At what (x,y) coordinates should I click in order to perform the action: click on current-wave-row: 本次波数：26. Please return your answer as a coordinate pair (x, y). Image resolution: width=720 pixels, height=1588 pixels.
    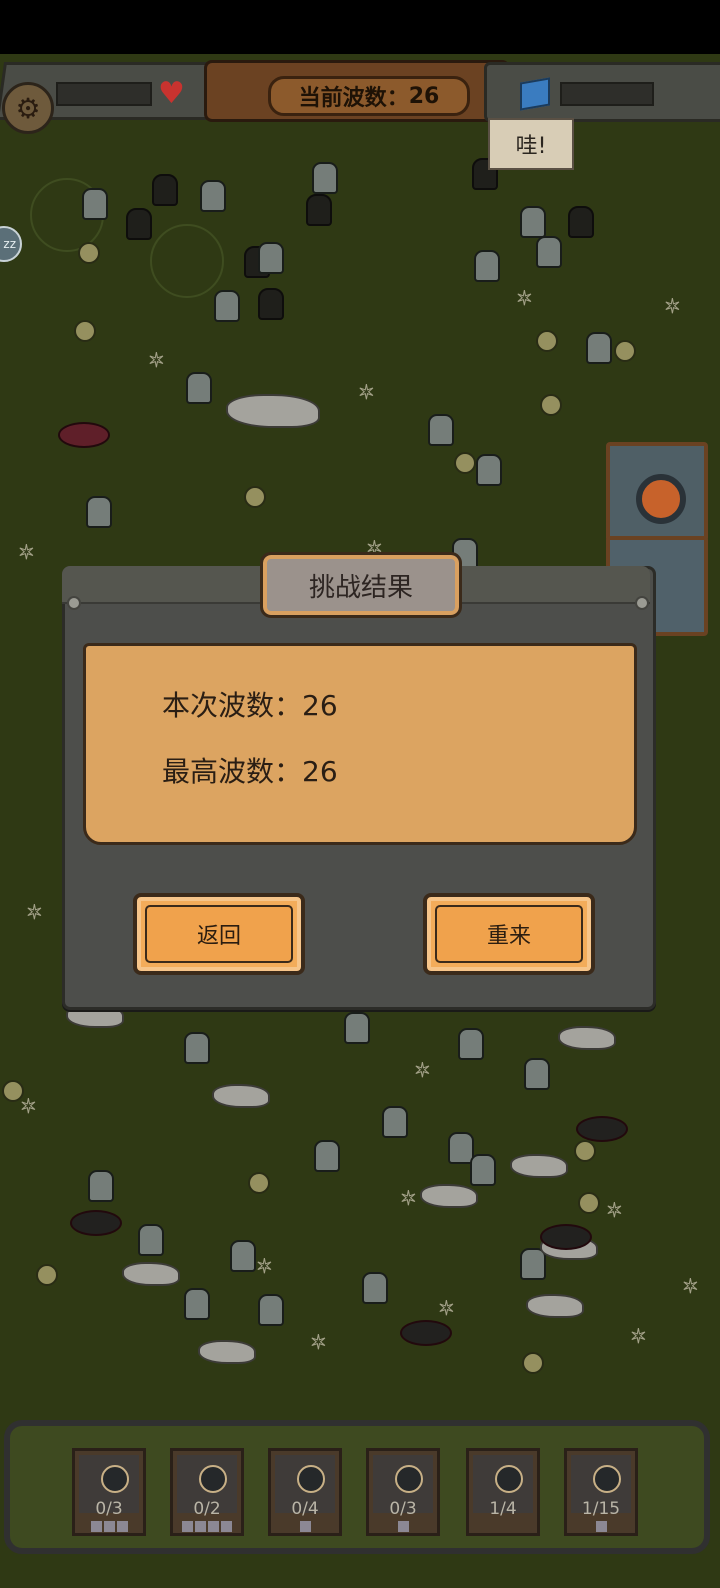
    Looking at the image, I should click on (250, 704).